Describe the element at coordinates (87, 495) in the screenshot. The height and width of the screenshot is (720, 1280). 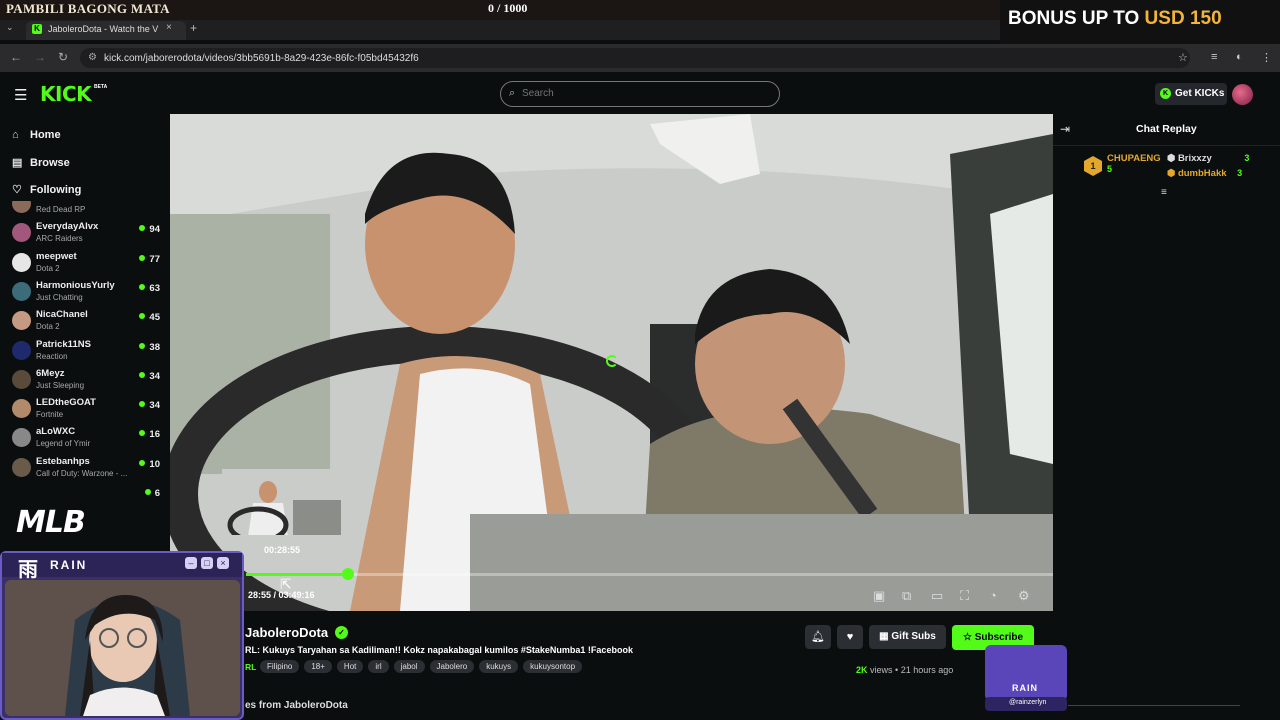
I see `sidebar-channel-item: 6` at that location.